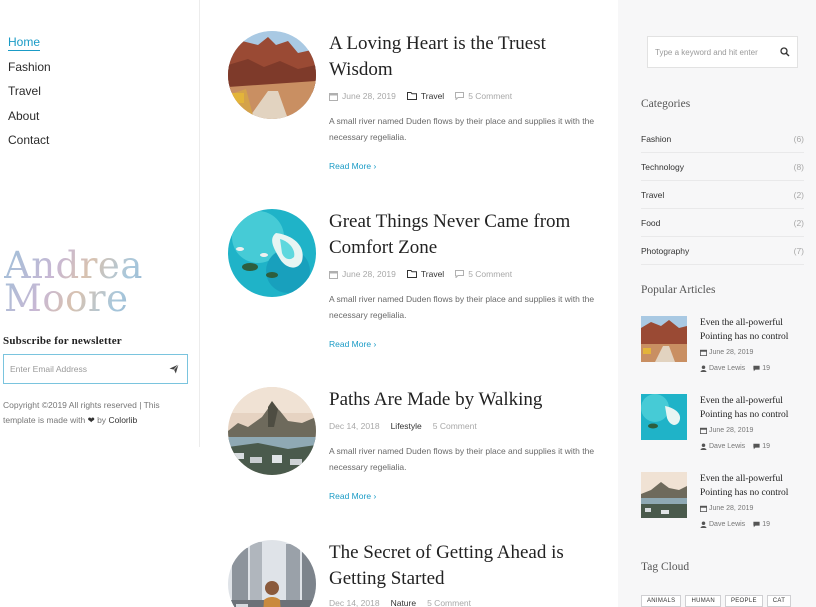 The image size is (816, 607). What do you see at coordinates (743, 601) in the screenshot?
I see `tag-people: PEOPLE` at bounding box center [743, 601].